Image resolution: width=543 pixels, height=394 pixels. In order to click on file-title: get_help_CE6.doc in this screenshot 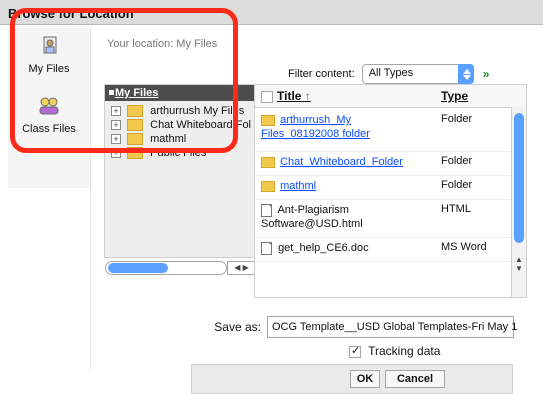, I will do `click(345, 248)`.